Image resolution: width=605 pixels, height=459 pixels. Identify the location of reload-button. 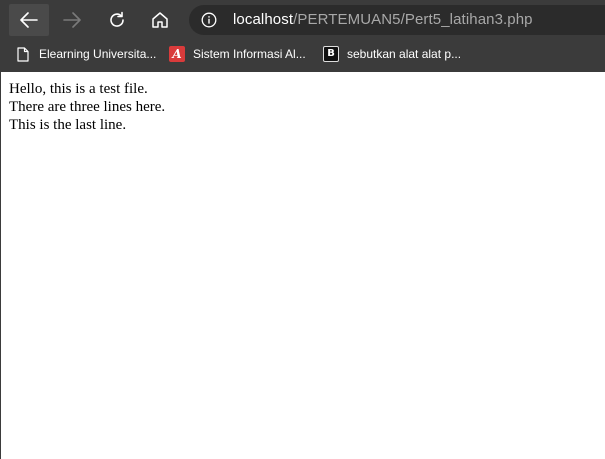
(117, 20).